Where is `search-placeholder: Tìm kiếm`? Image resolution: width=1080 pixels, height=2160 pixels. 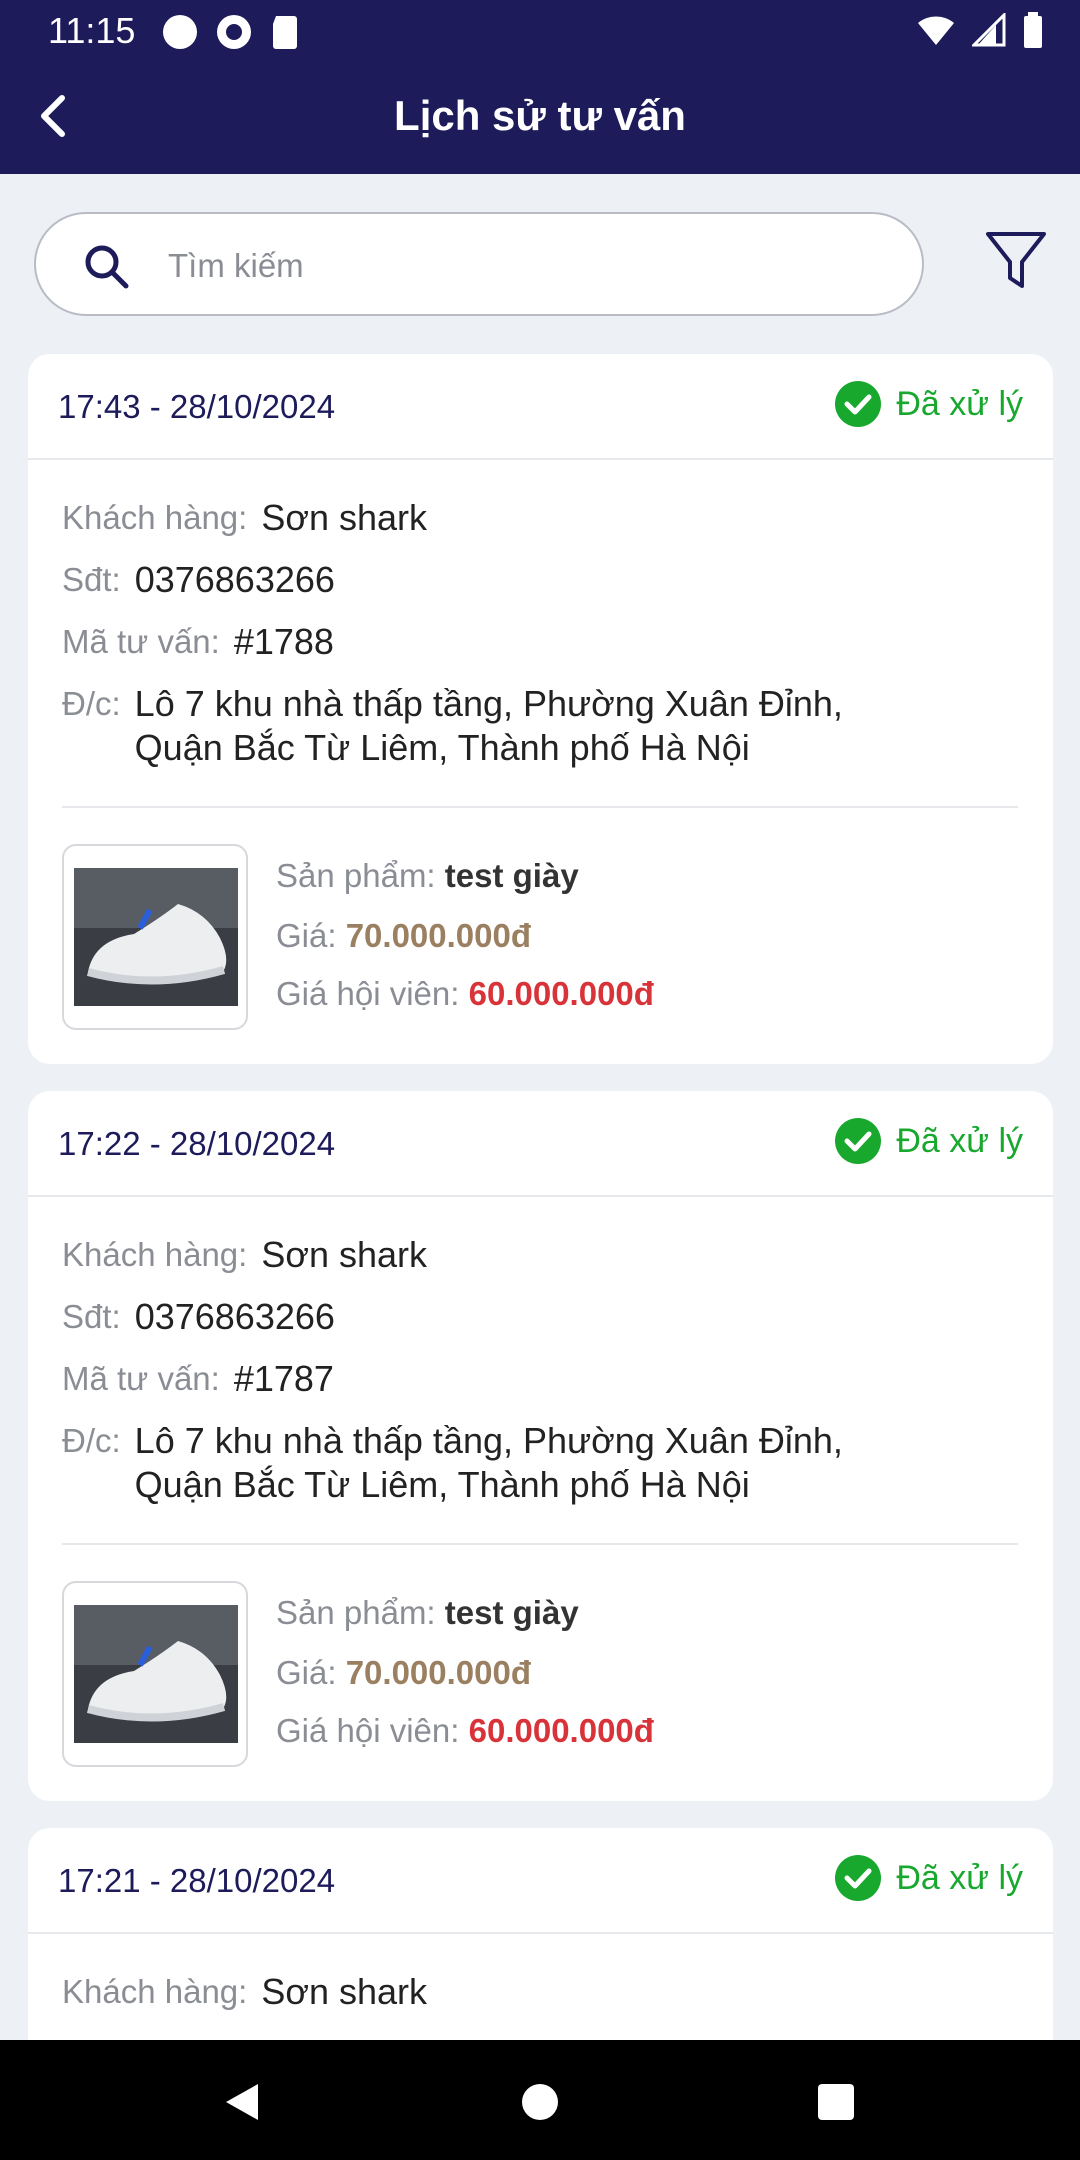 search-placeholder: Tìm kiếm is located at coordinates (236, 265).